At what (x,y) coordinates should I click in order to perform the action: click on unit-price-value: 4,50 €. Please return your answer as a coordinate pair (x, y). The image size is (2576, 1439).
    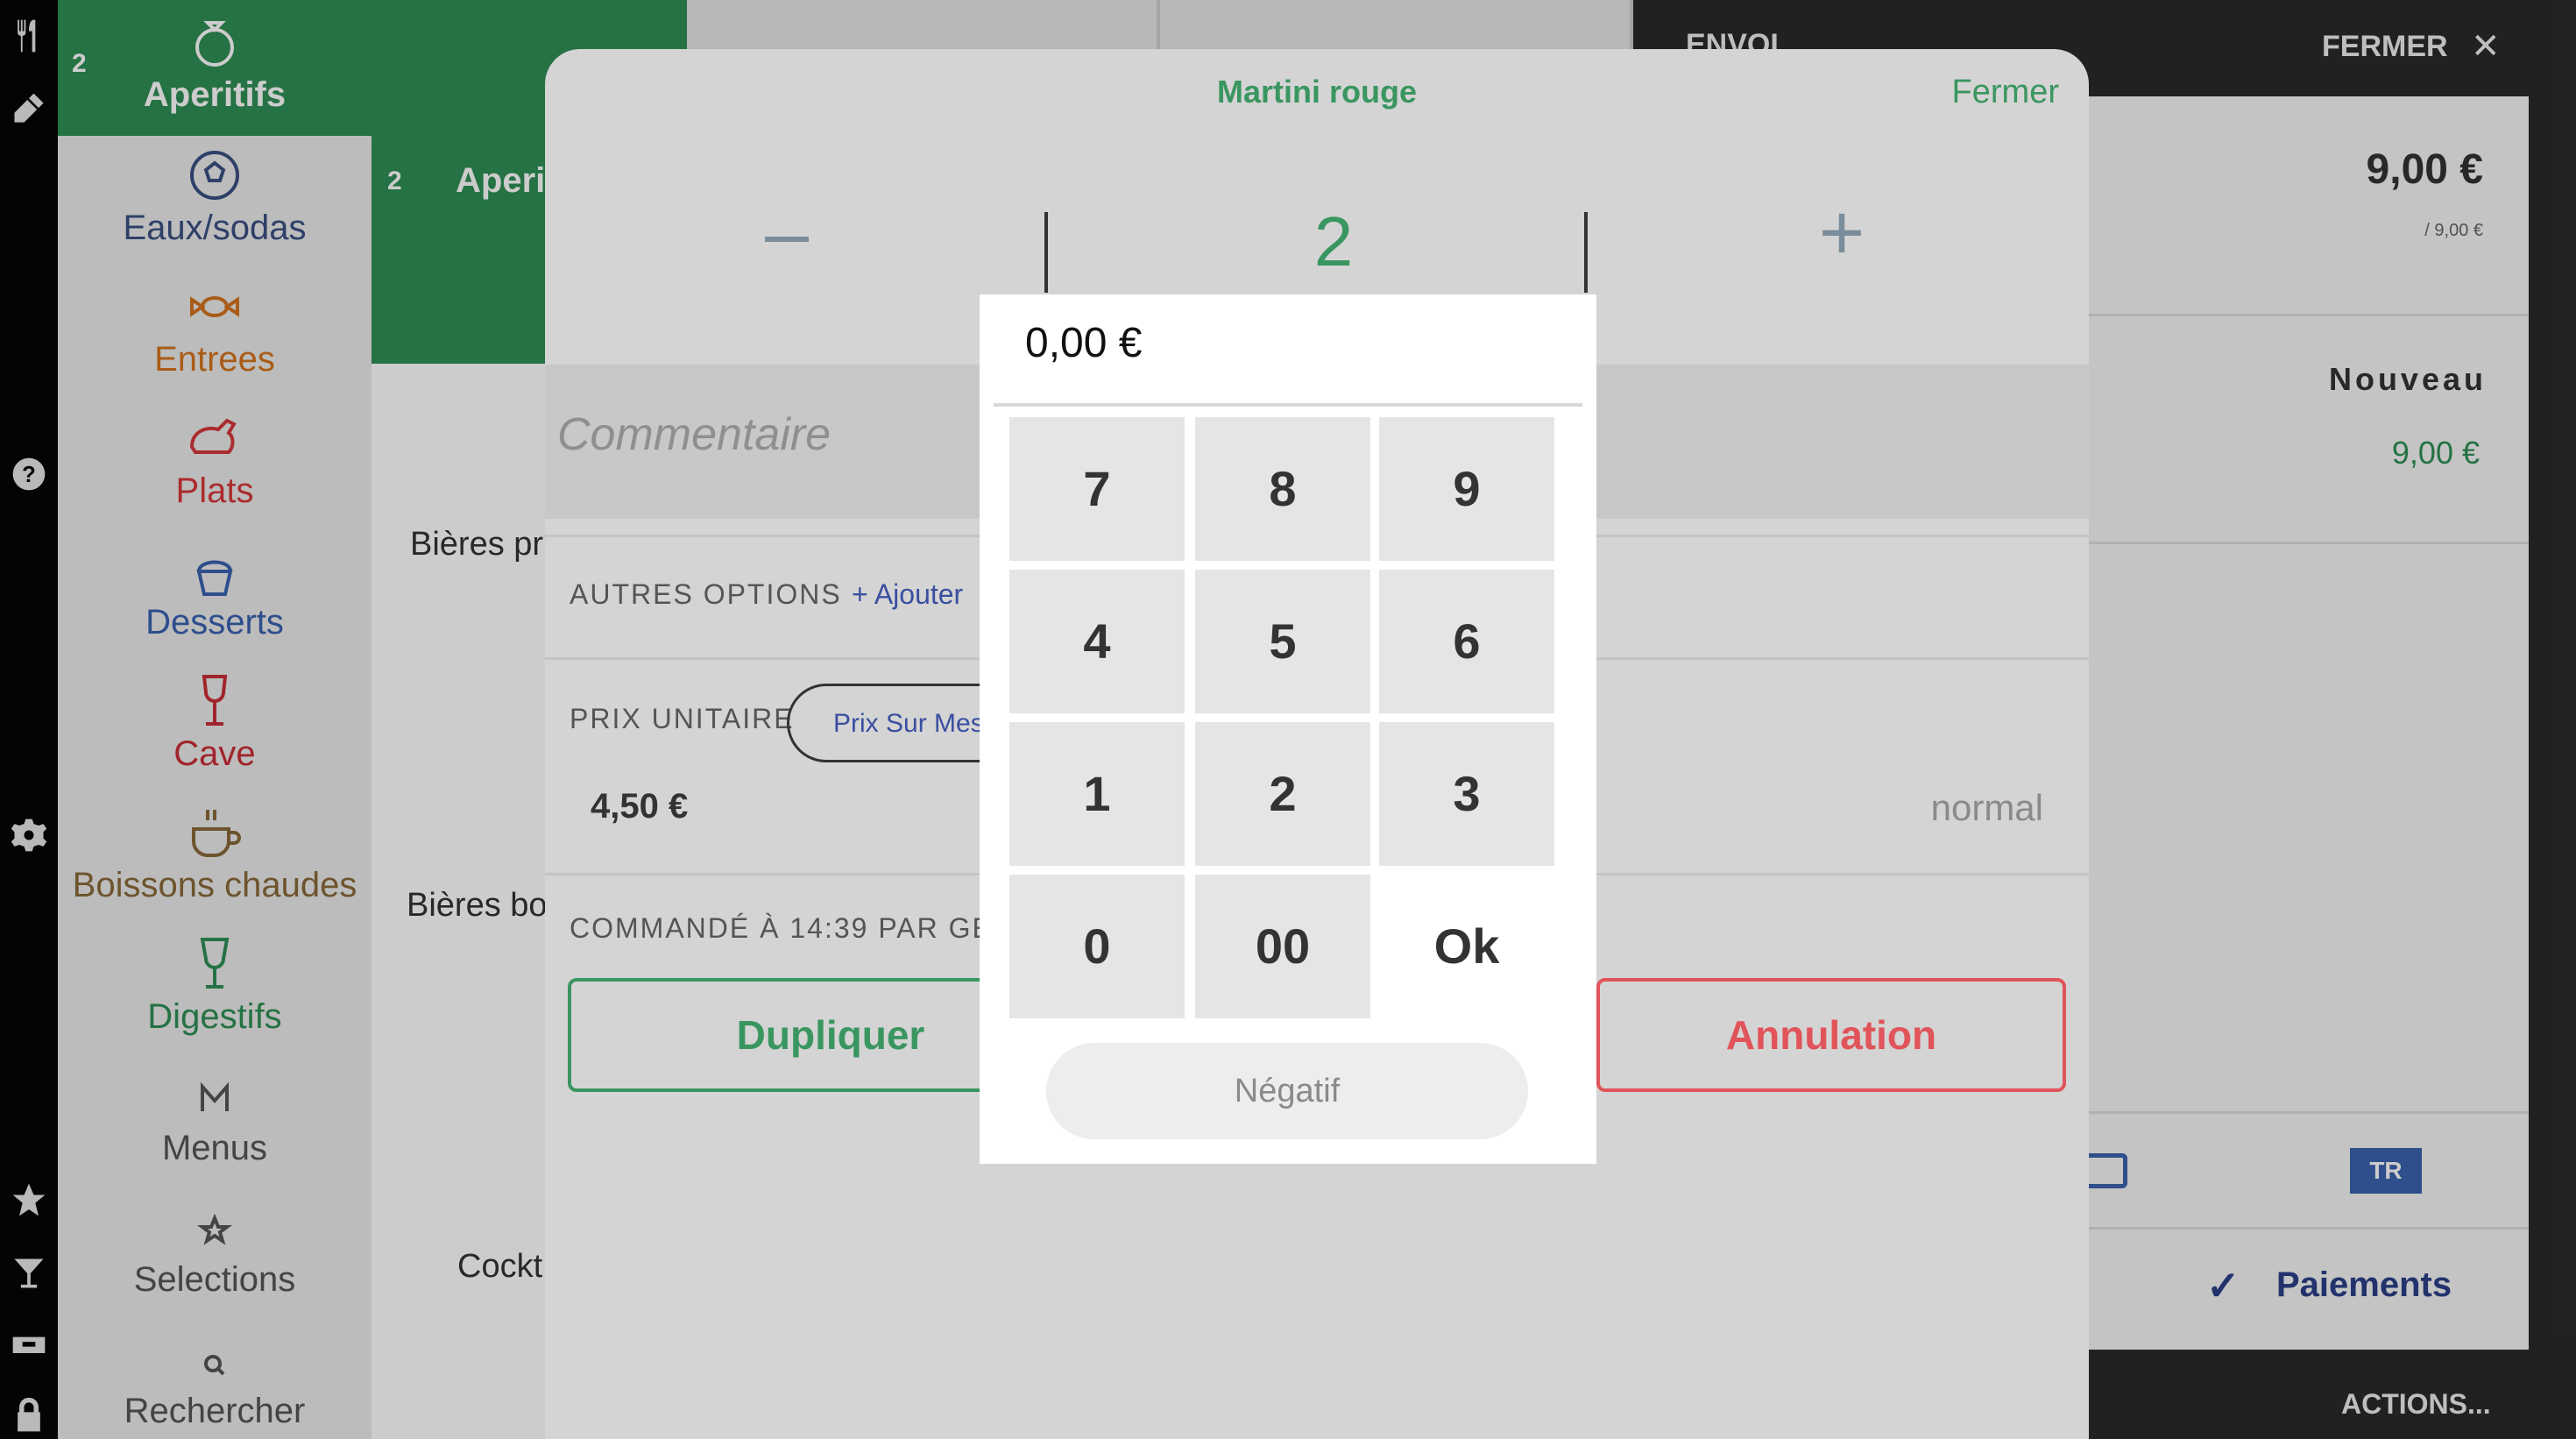
    Looking at the image, I should click on (640, 807).